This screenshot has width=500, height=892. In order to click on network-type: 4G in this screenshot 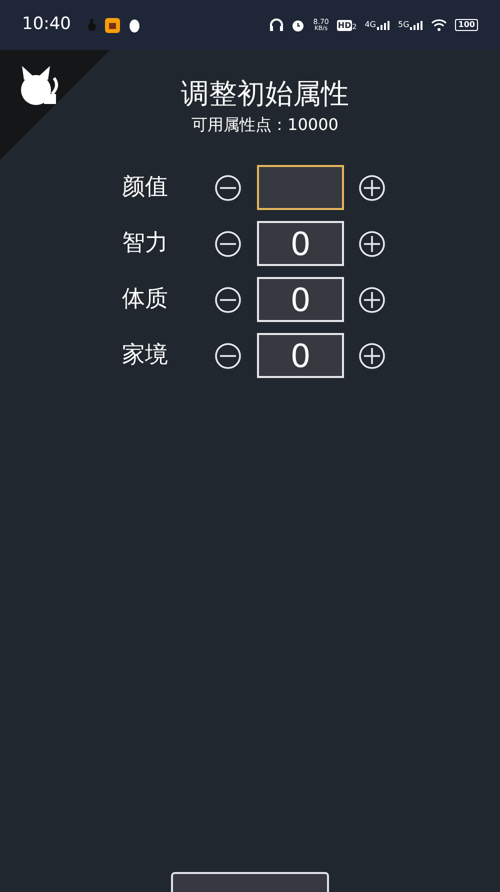, I will do `click(370, 24)`.